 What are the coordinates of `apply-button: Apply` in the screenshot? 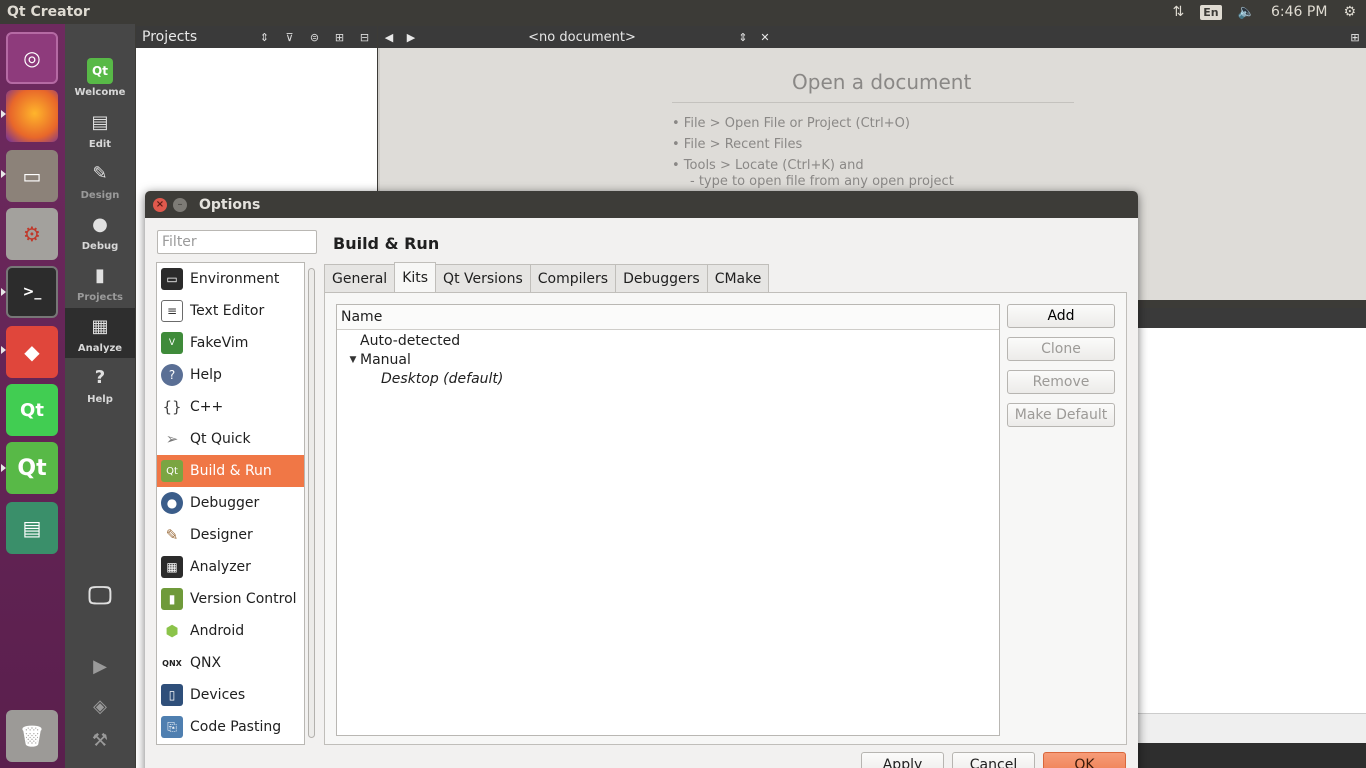 It's located at (902, 760).